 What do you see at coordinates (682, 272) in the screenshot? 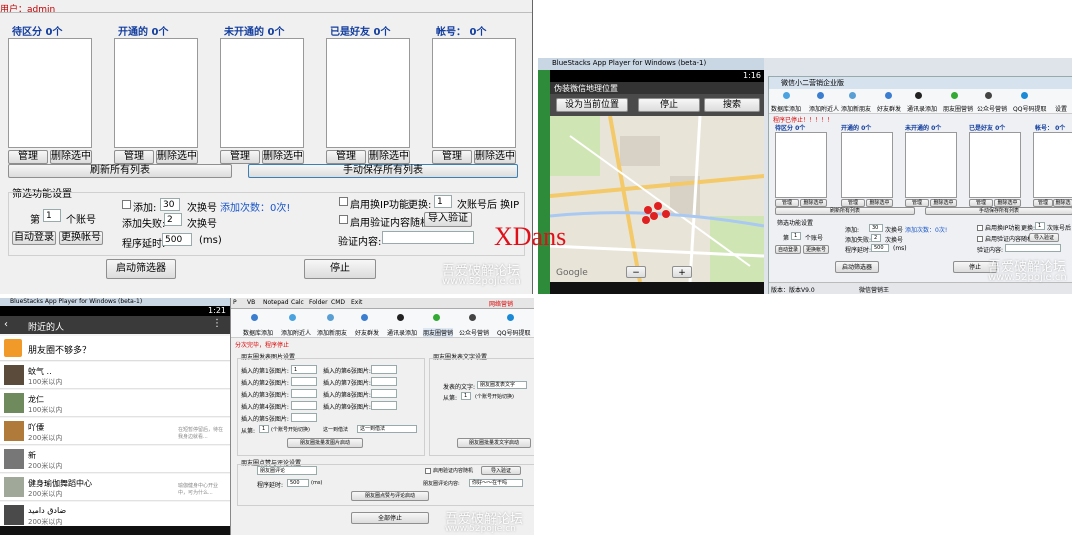
I see `zoom-in-icon: +` at bounding box center [682, 272].